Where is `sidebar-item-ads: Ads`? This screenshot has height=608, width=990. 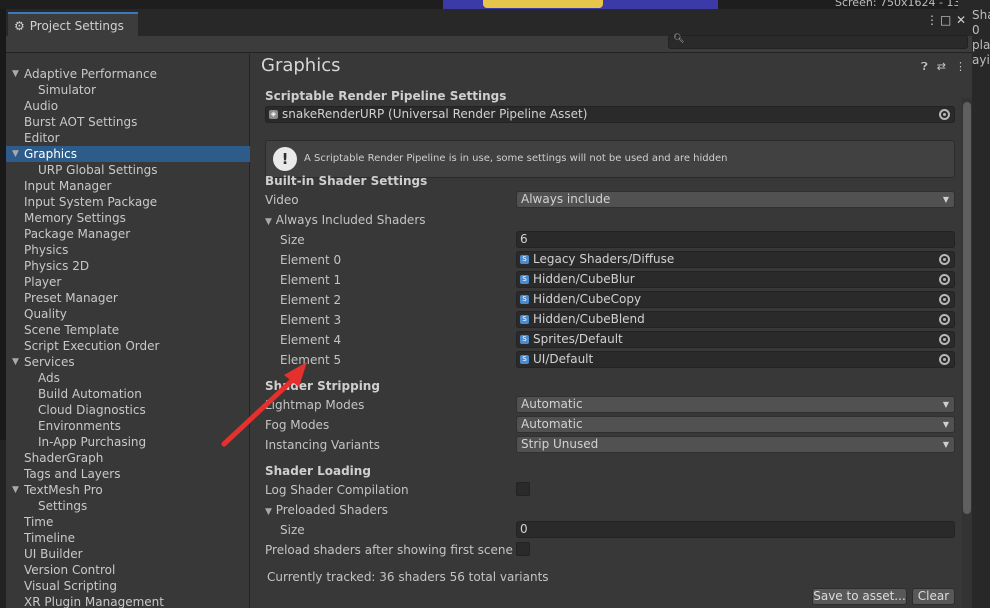
sidebar-item-ads: Ads is located at coordinates (128, 378).